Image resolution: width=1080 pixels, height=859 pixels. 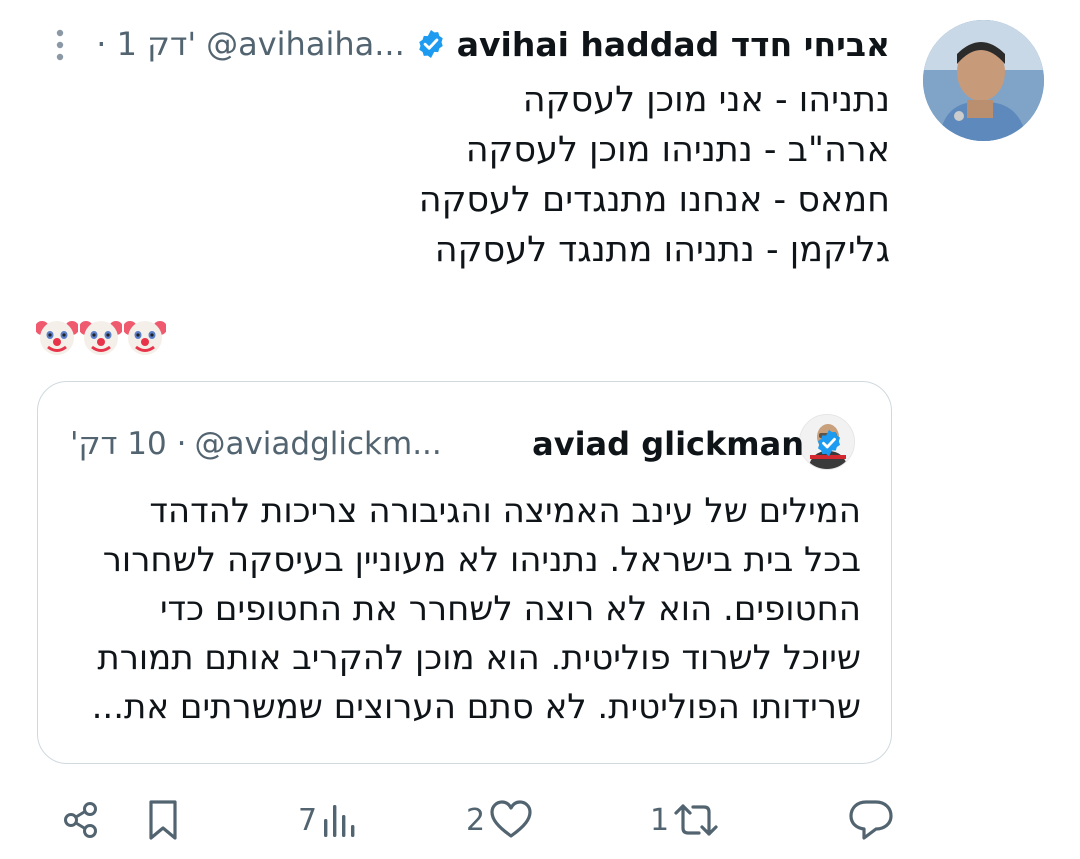 What do you see at coordinates (662, 250) in the screenshot?
I see `tweet-line: גליקמן - נתניהו מתנגד לעסקה` at bounding box center [662, 250].